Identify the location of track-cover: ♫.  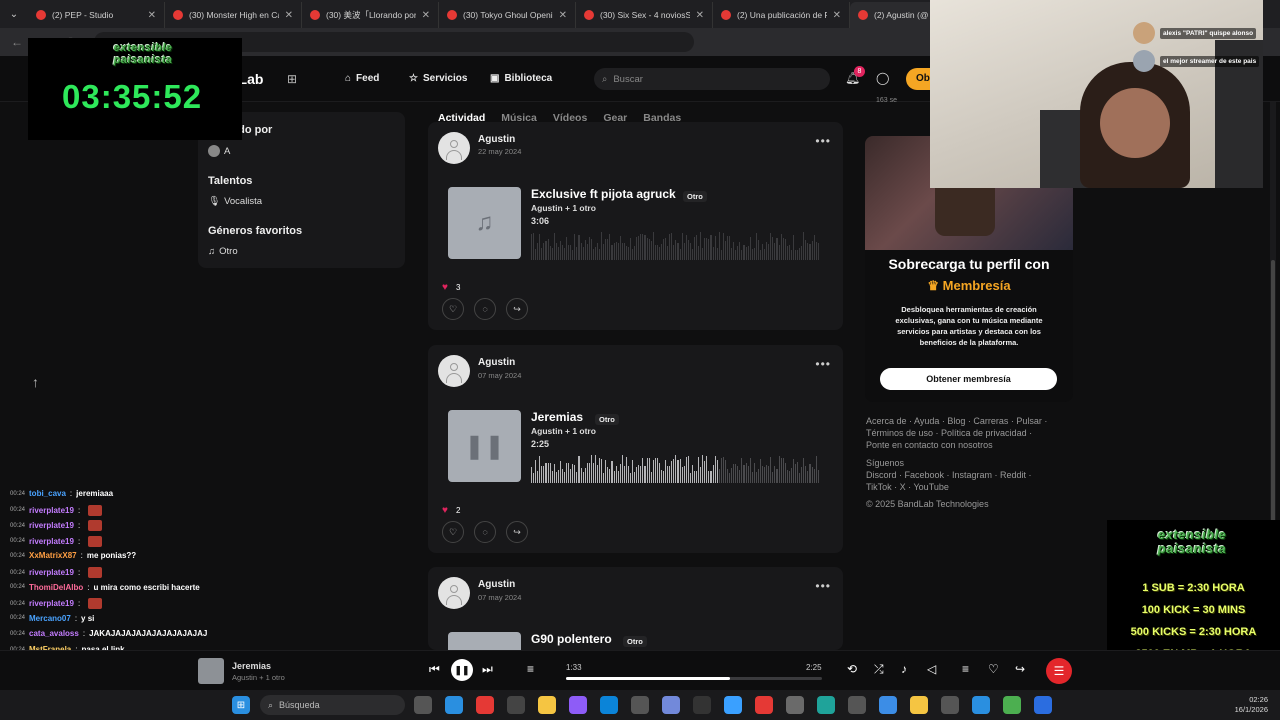
(484, 223).